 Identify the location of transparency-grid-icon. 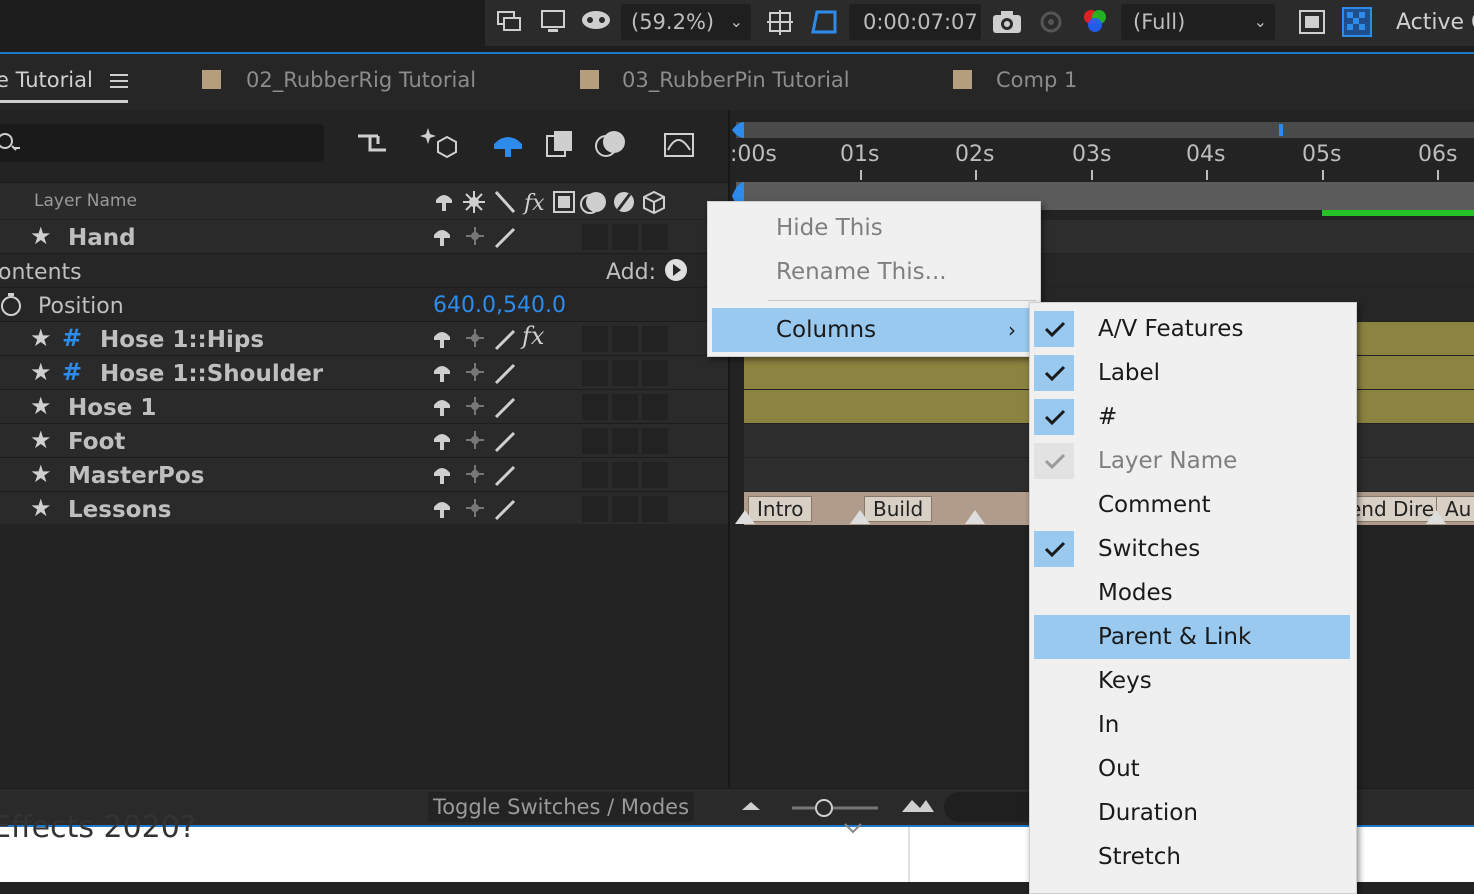
(1357, 22).